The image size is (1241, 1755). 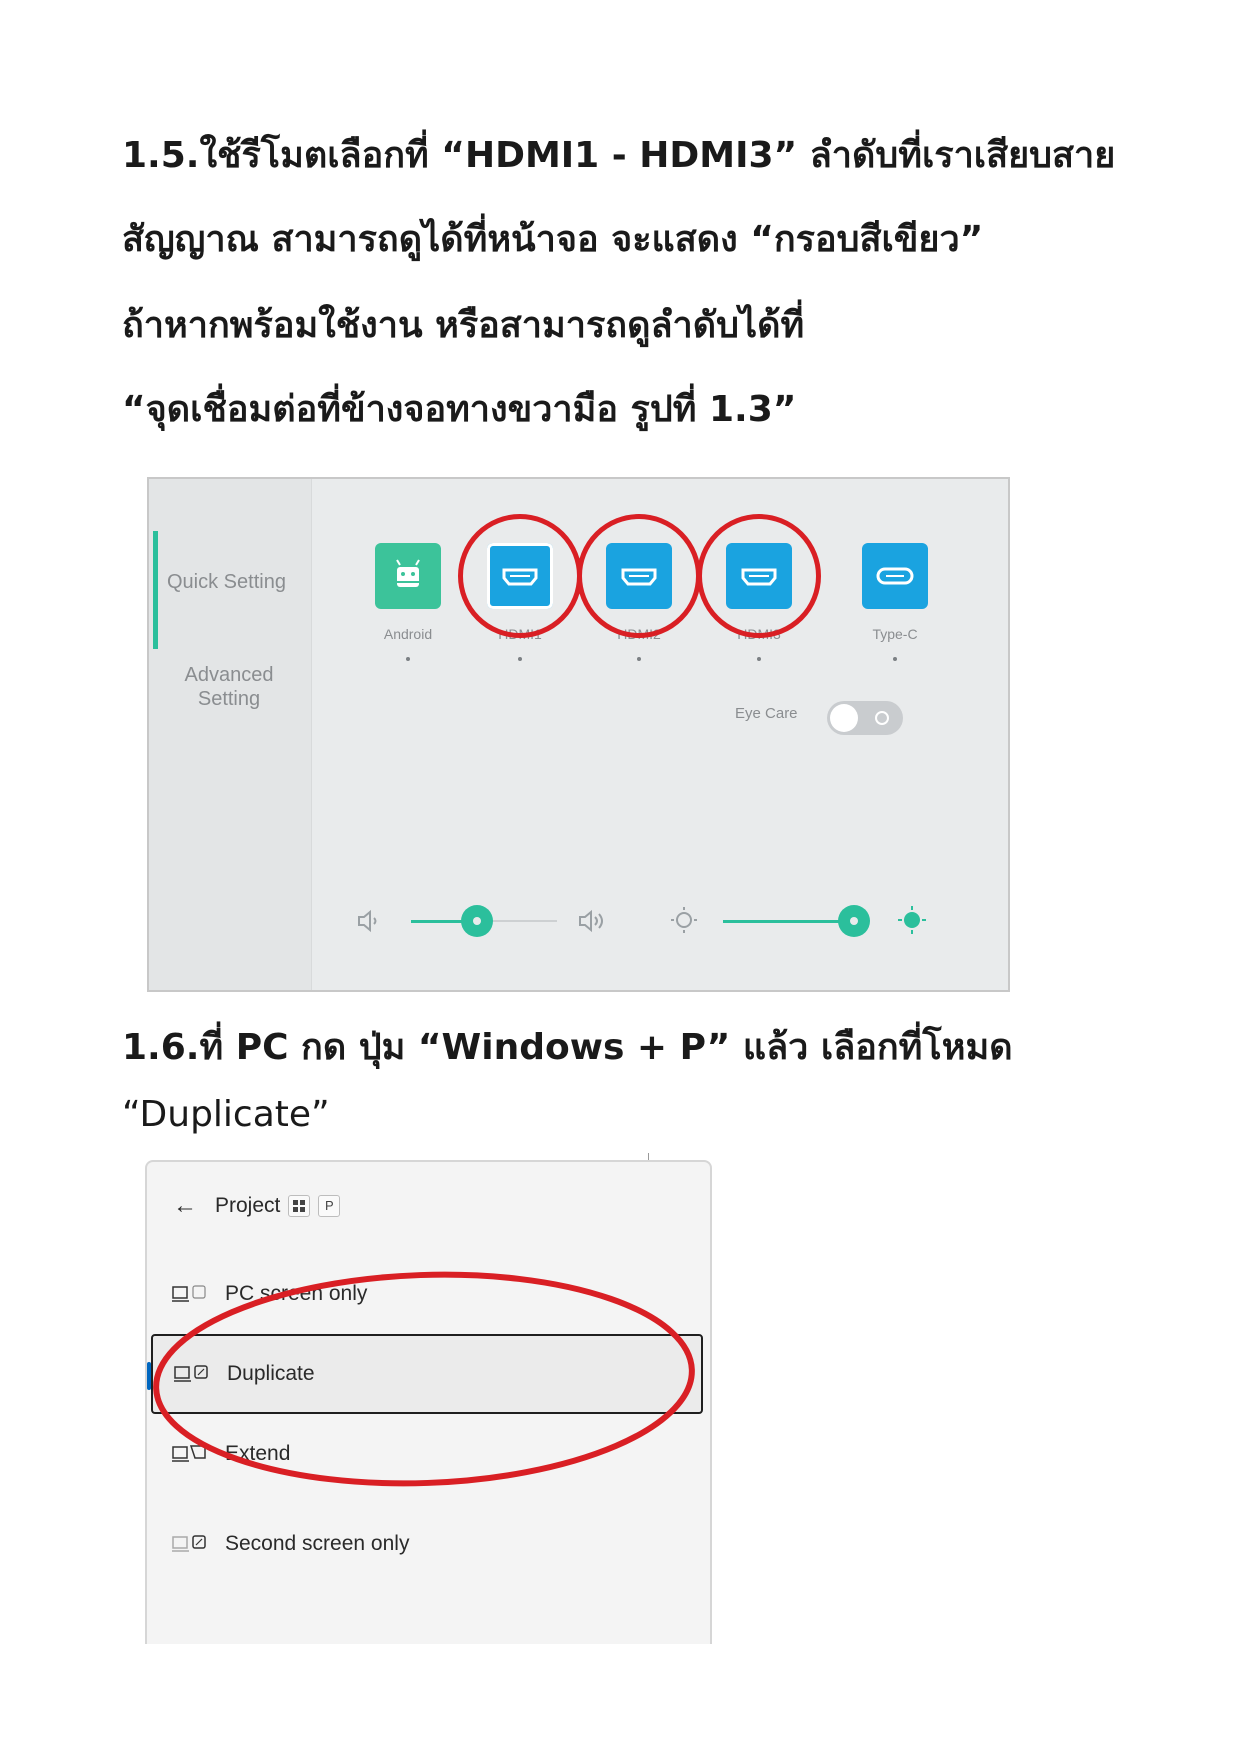 I want to click on sidebar-item-advanced-setting: Advanced Setting, so click(x=229, y=687).